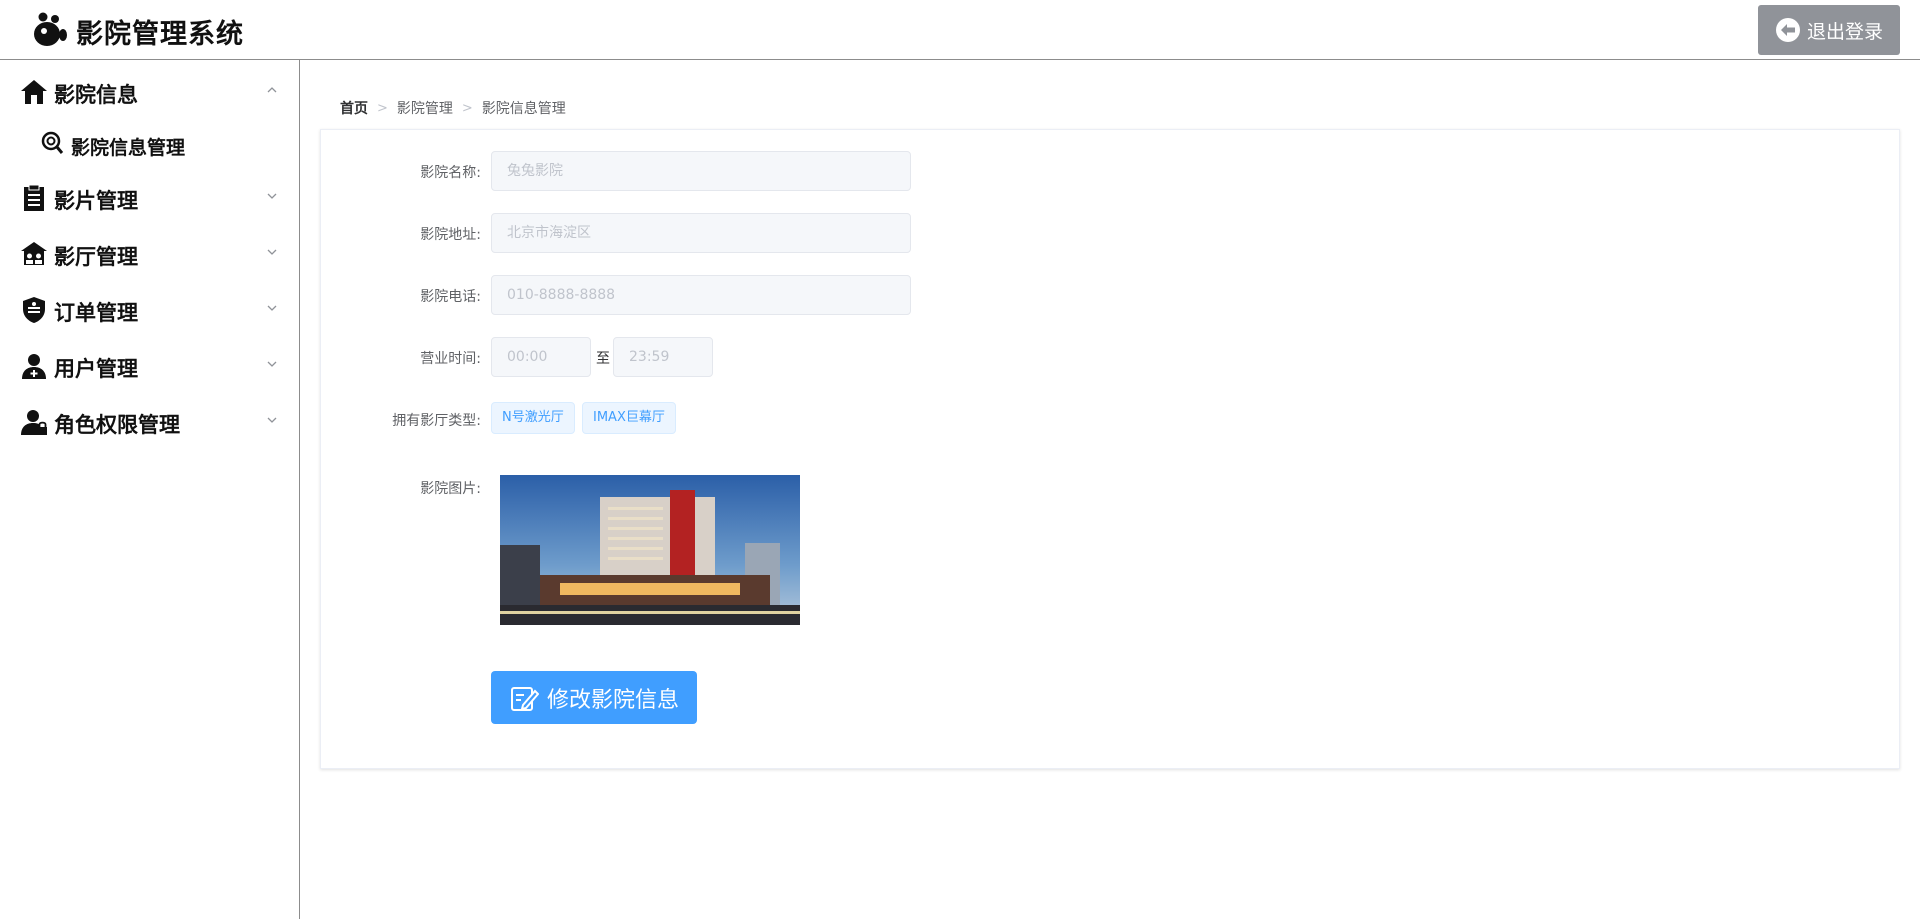  Describe the element at coordinates (96, 257) in the screenshot. I see `menu-label: 影厅管理` at that location.